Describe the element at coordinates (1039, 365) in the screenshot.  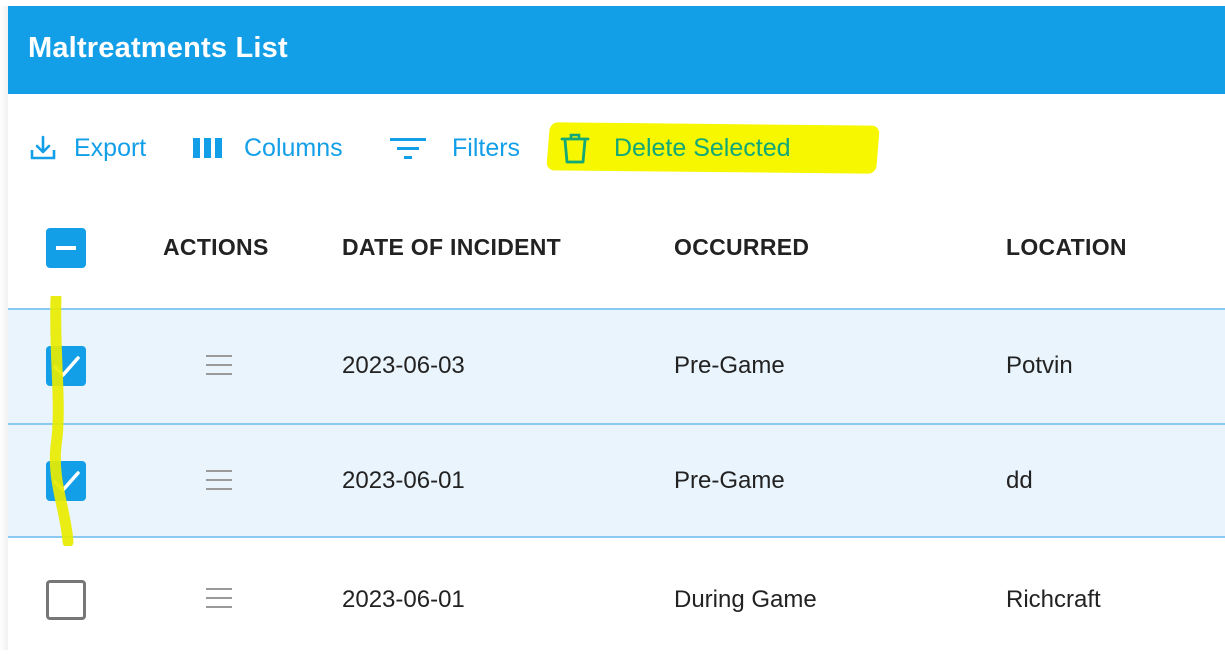
I see `cell-location: Potvin` at that location.